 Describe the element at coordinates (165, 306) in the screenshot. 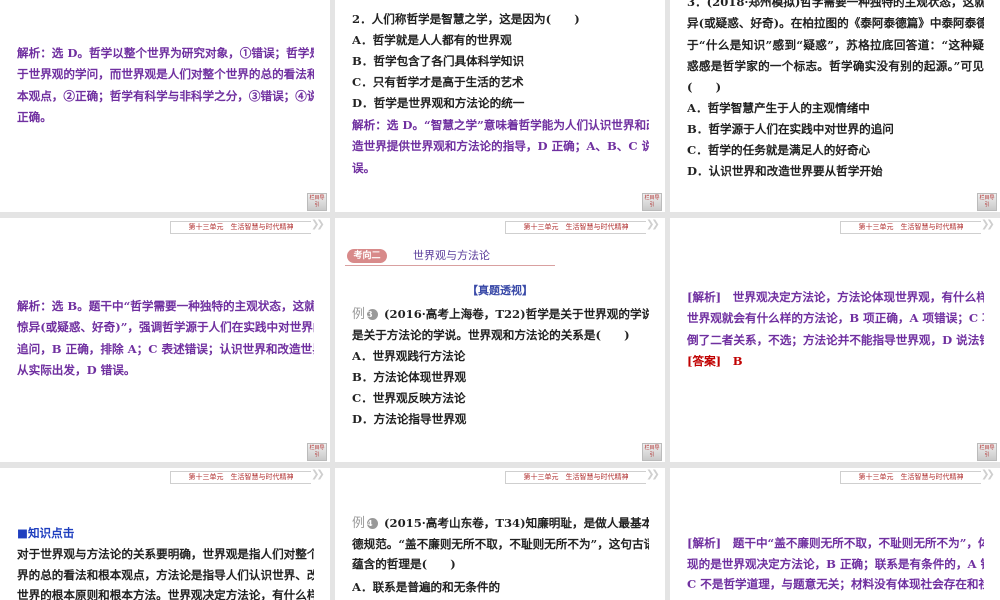

I see `text-line: 解析：选 B。题干中“哲学需要一种独特的主观状态，这就是` at that location.